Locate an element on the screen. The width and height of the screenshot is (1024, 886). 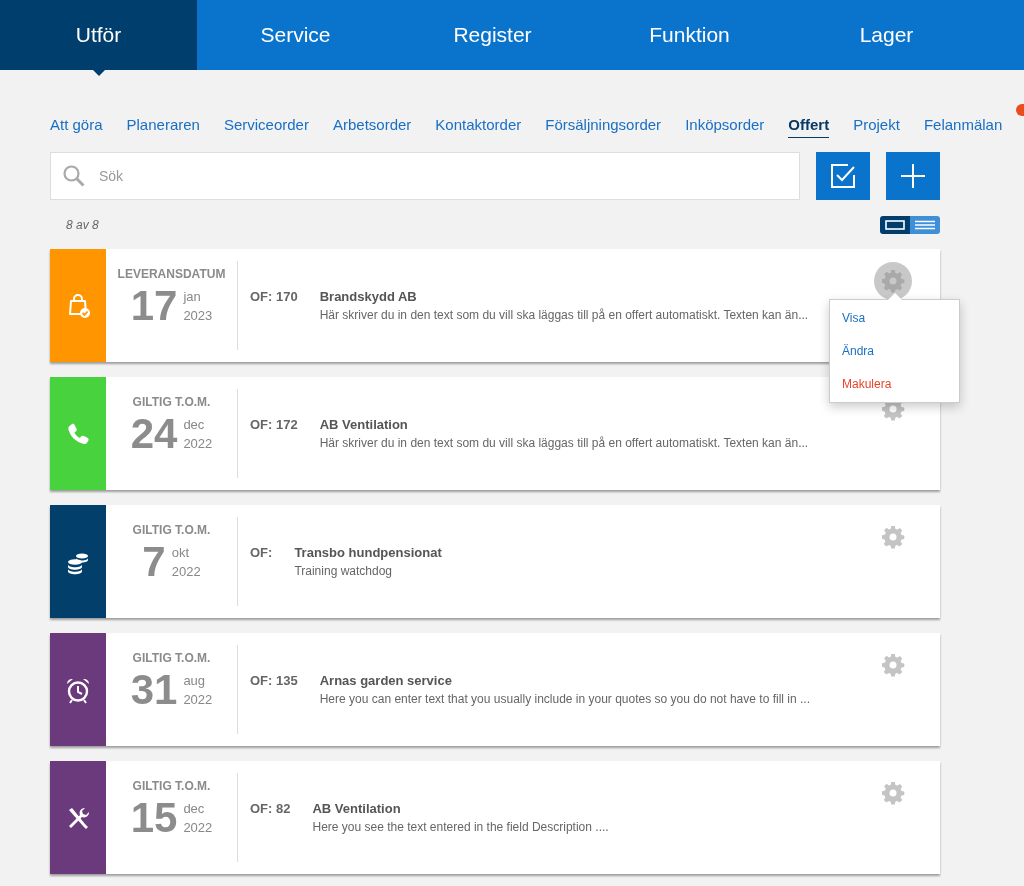
customer-name: Transbo hundpensionat is located at coordinates (368, 552).